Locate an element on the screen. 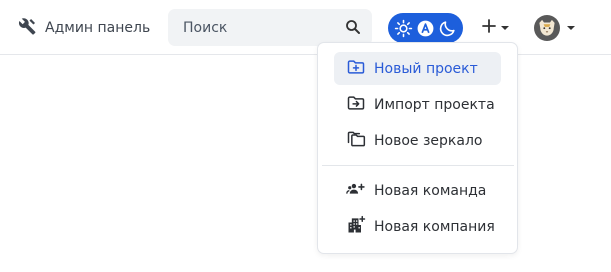 The height and width of the screenshot is (272, 611). mirror-icon is located at coordinates (356, 141).